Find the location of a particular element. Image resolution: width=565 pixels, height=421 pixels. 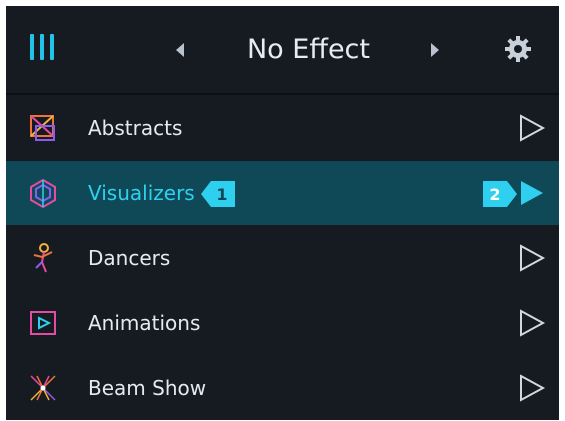

step-badge-2: 2 is located at coordinates (500, 194).